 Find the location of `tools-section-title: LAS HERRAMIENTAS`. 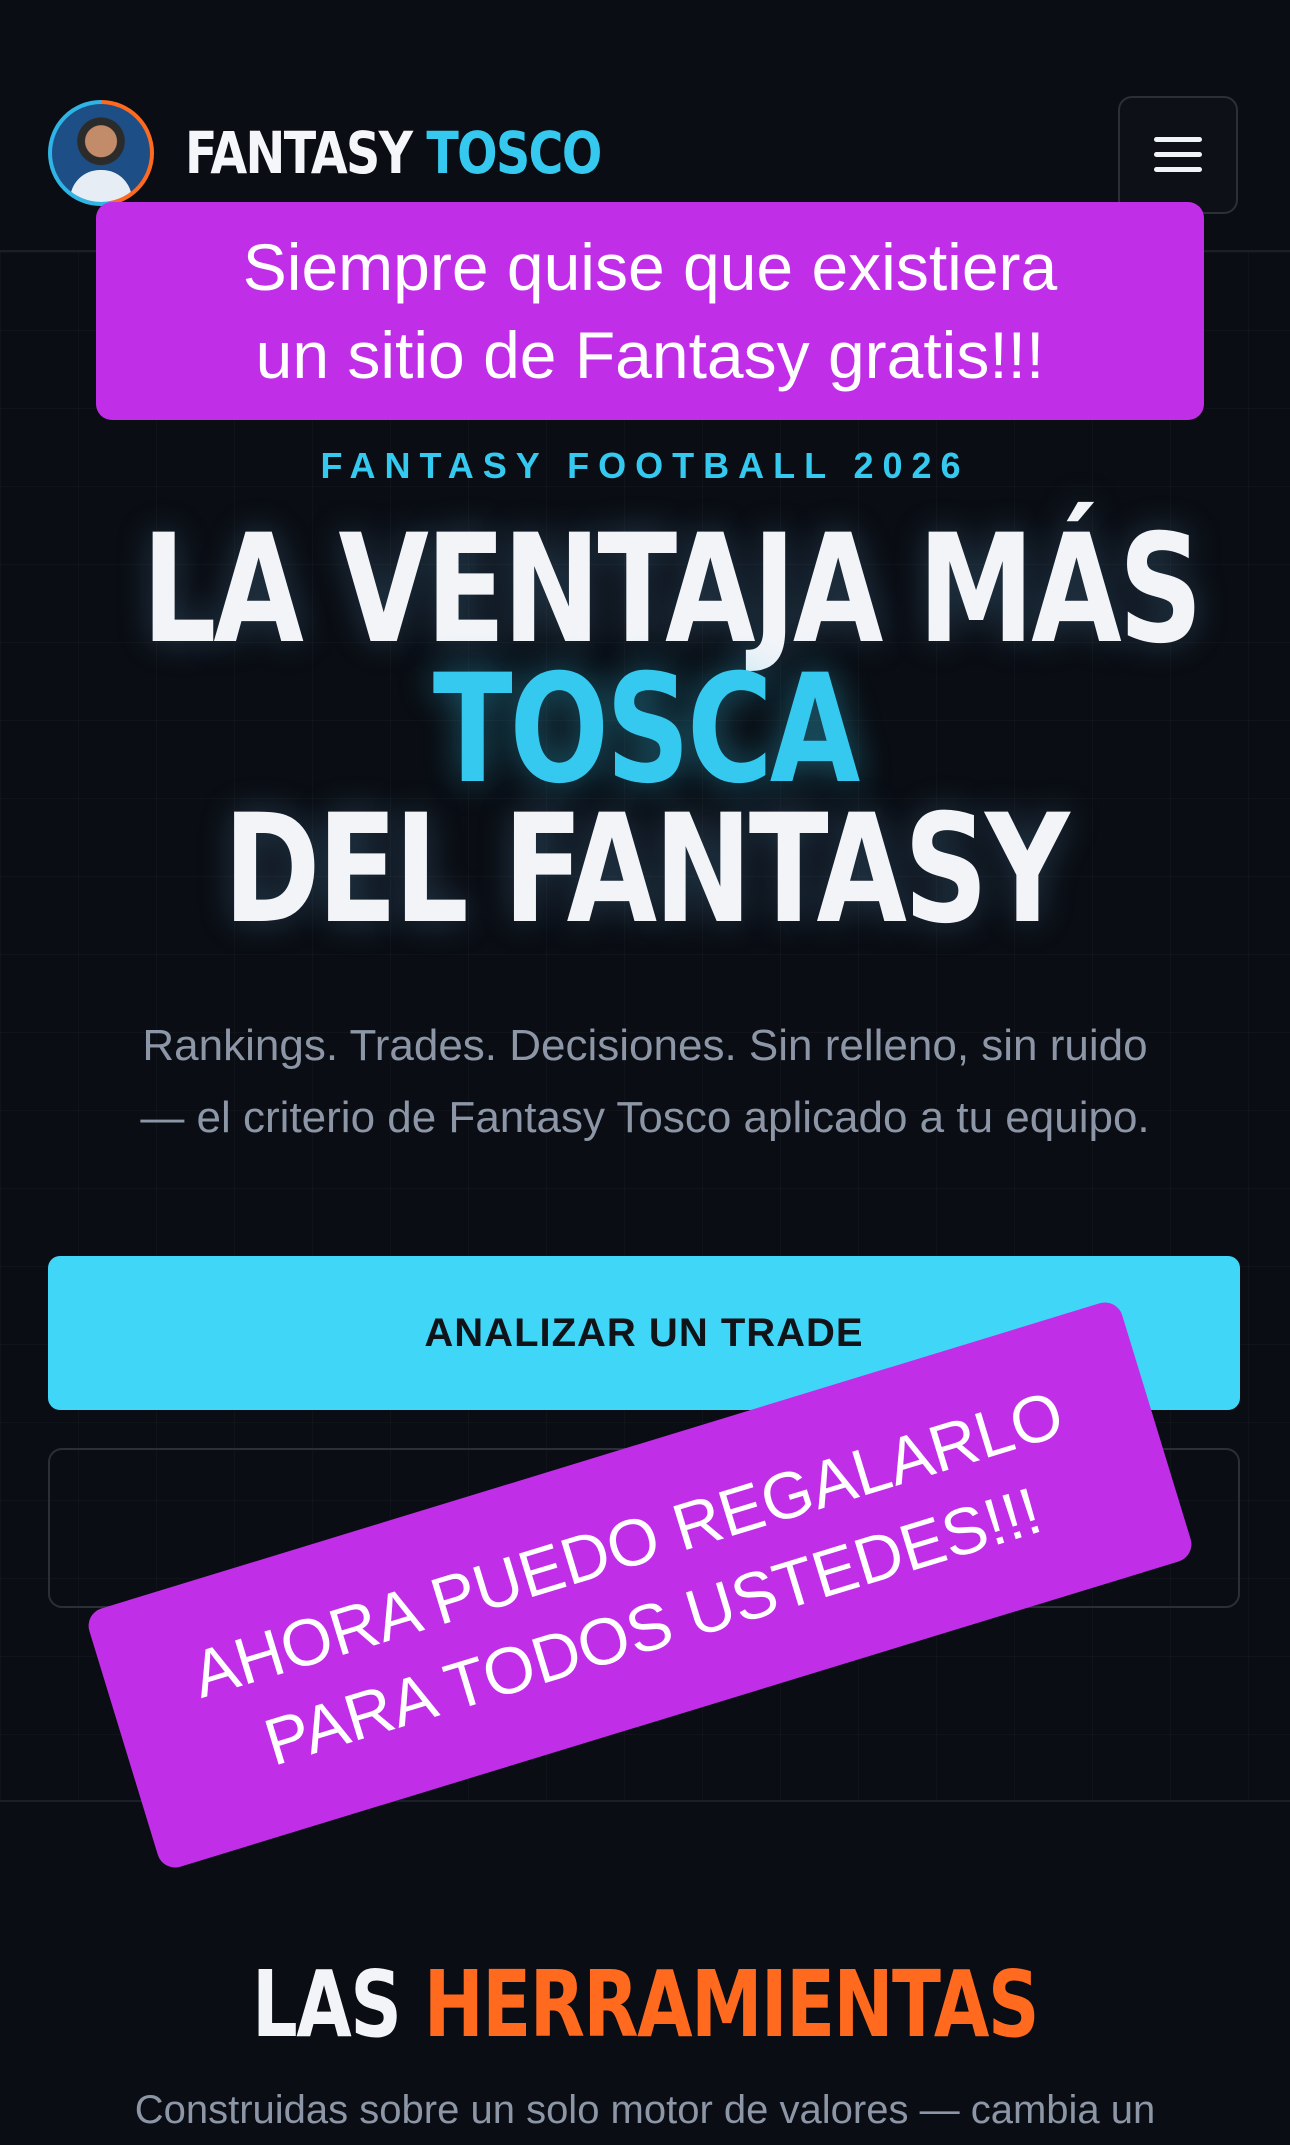

tools-section-title: LAS HERRAMIENTAS is located at coordinates (645, 2005).